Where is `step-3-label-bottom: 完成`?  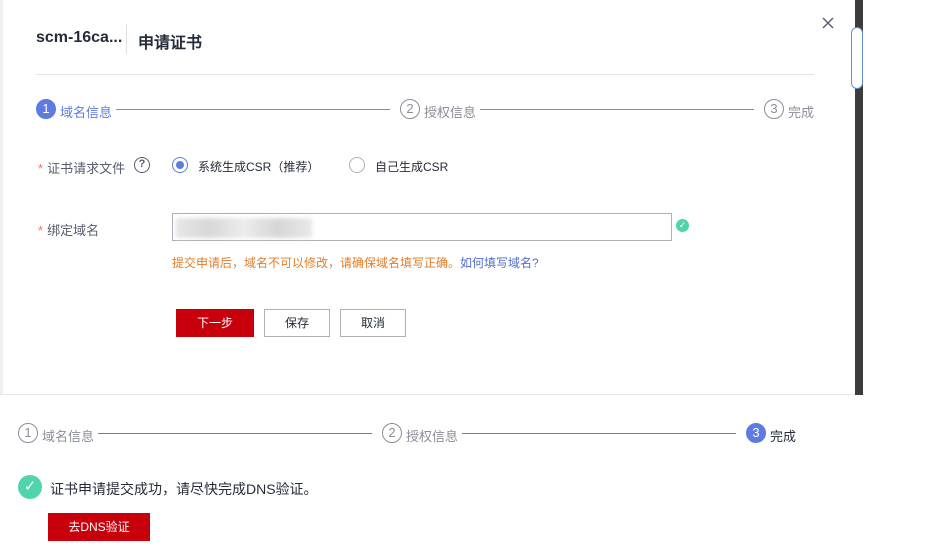 step-3-label-bottom: 完成 is located at coordinates (783, 436).